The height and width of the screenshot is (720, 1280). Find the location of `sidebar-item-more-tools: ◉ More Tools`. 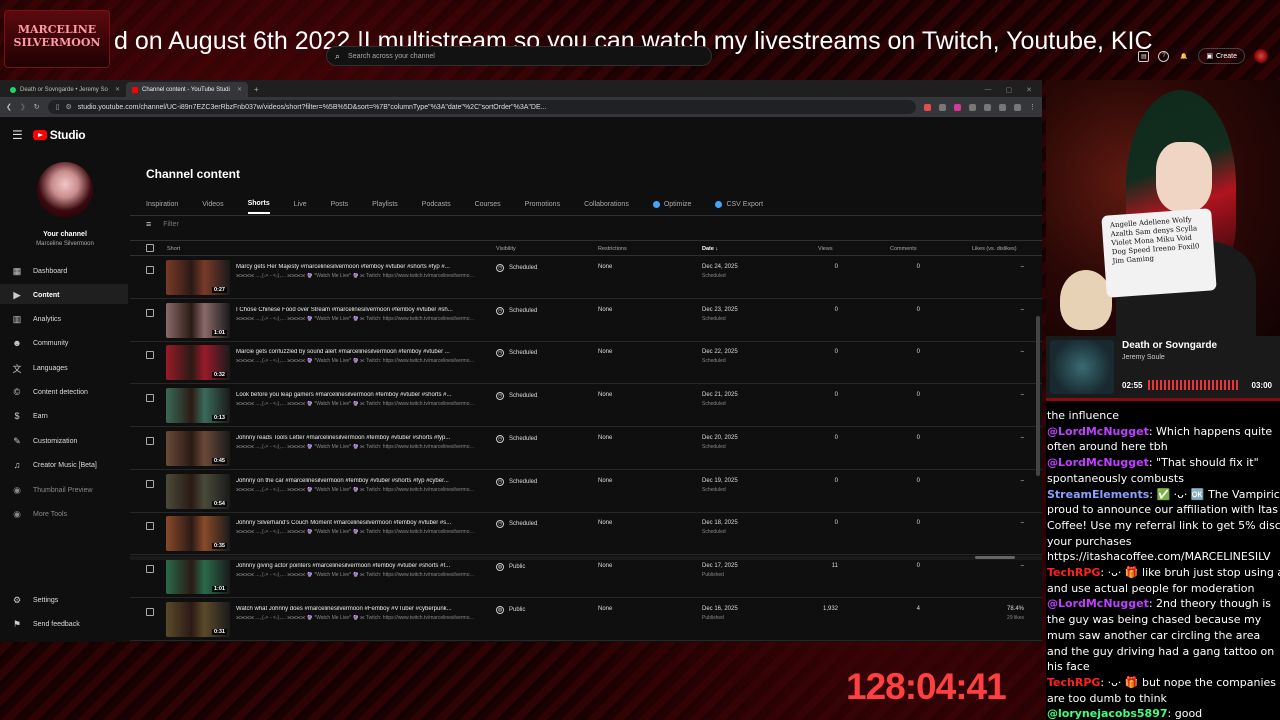

sidebar-item-more-tools: ◉ More Tools is located at coordinates (39, 514).